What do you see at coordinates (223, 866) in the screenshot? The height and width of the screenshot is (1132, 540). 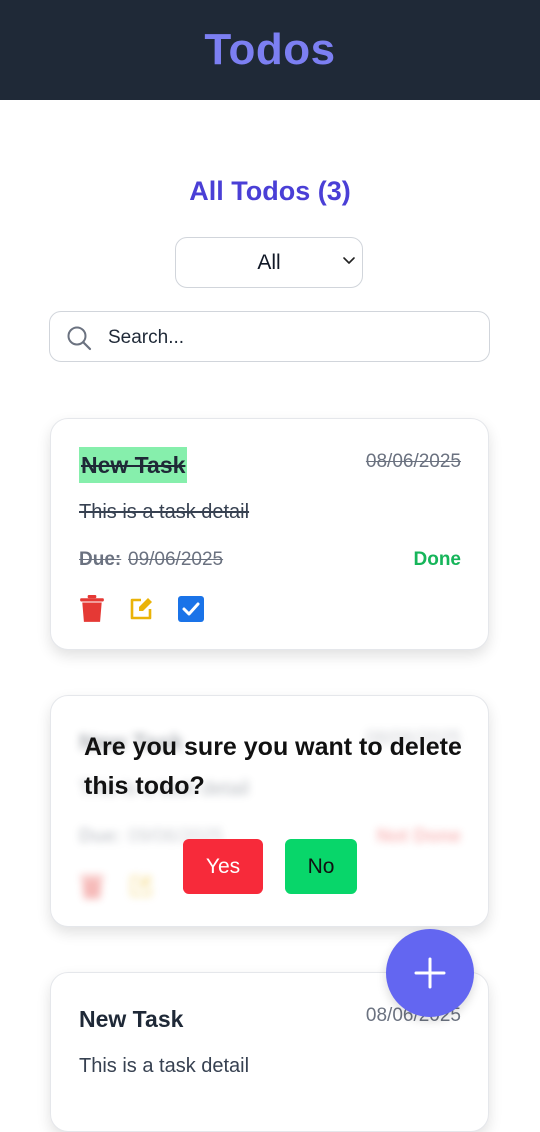 I see `confirm-yes-button: Yes` at bounding box center [223, 866].